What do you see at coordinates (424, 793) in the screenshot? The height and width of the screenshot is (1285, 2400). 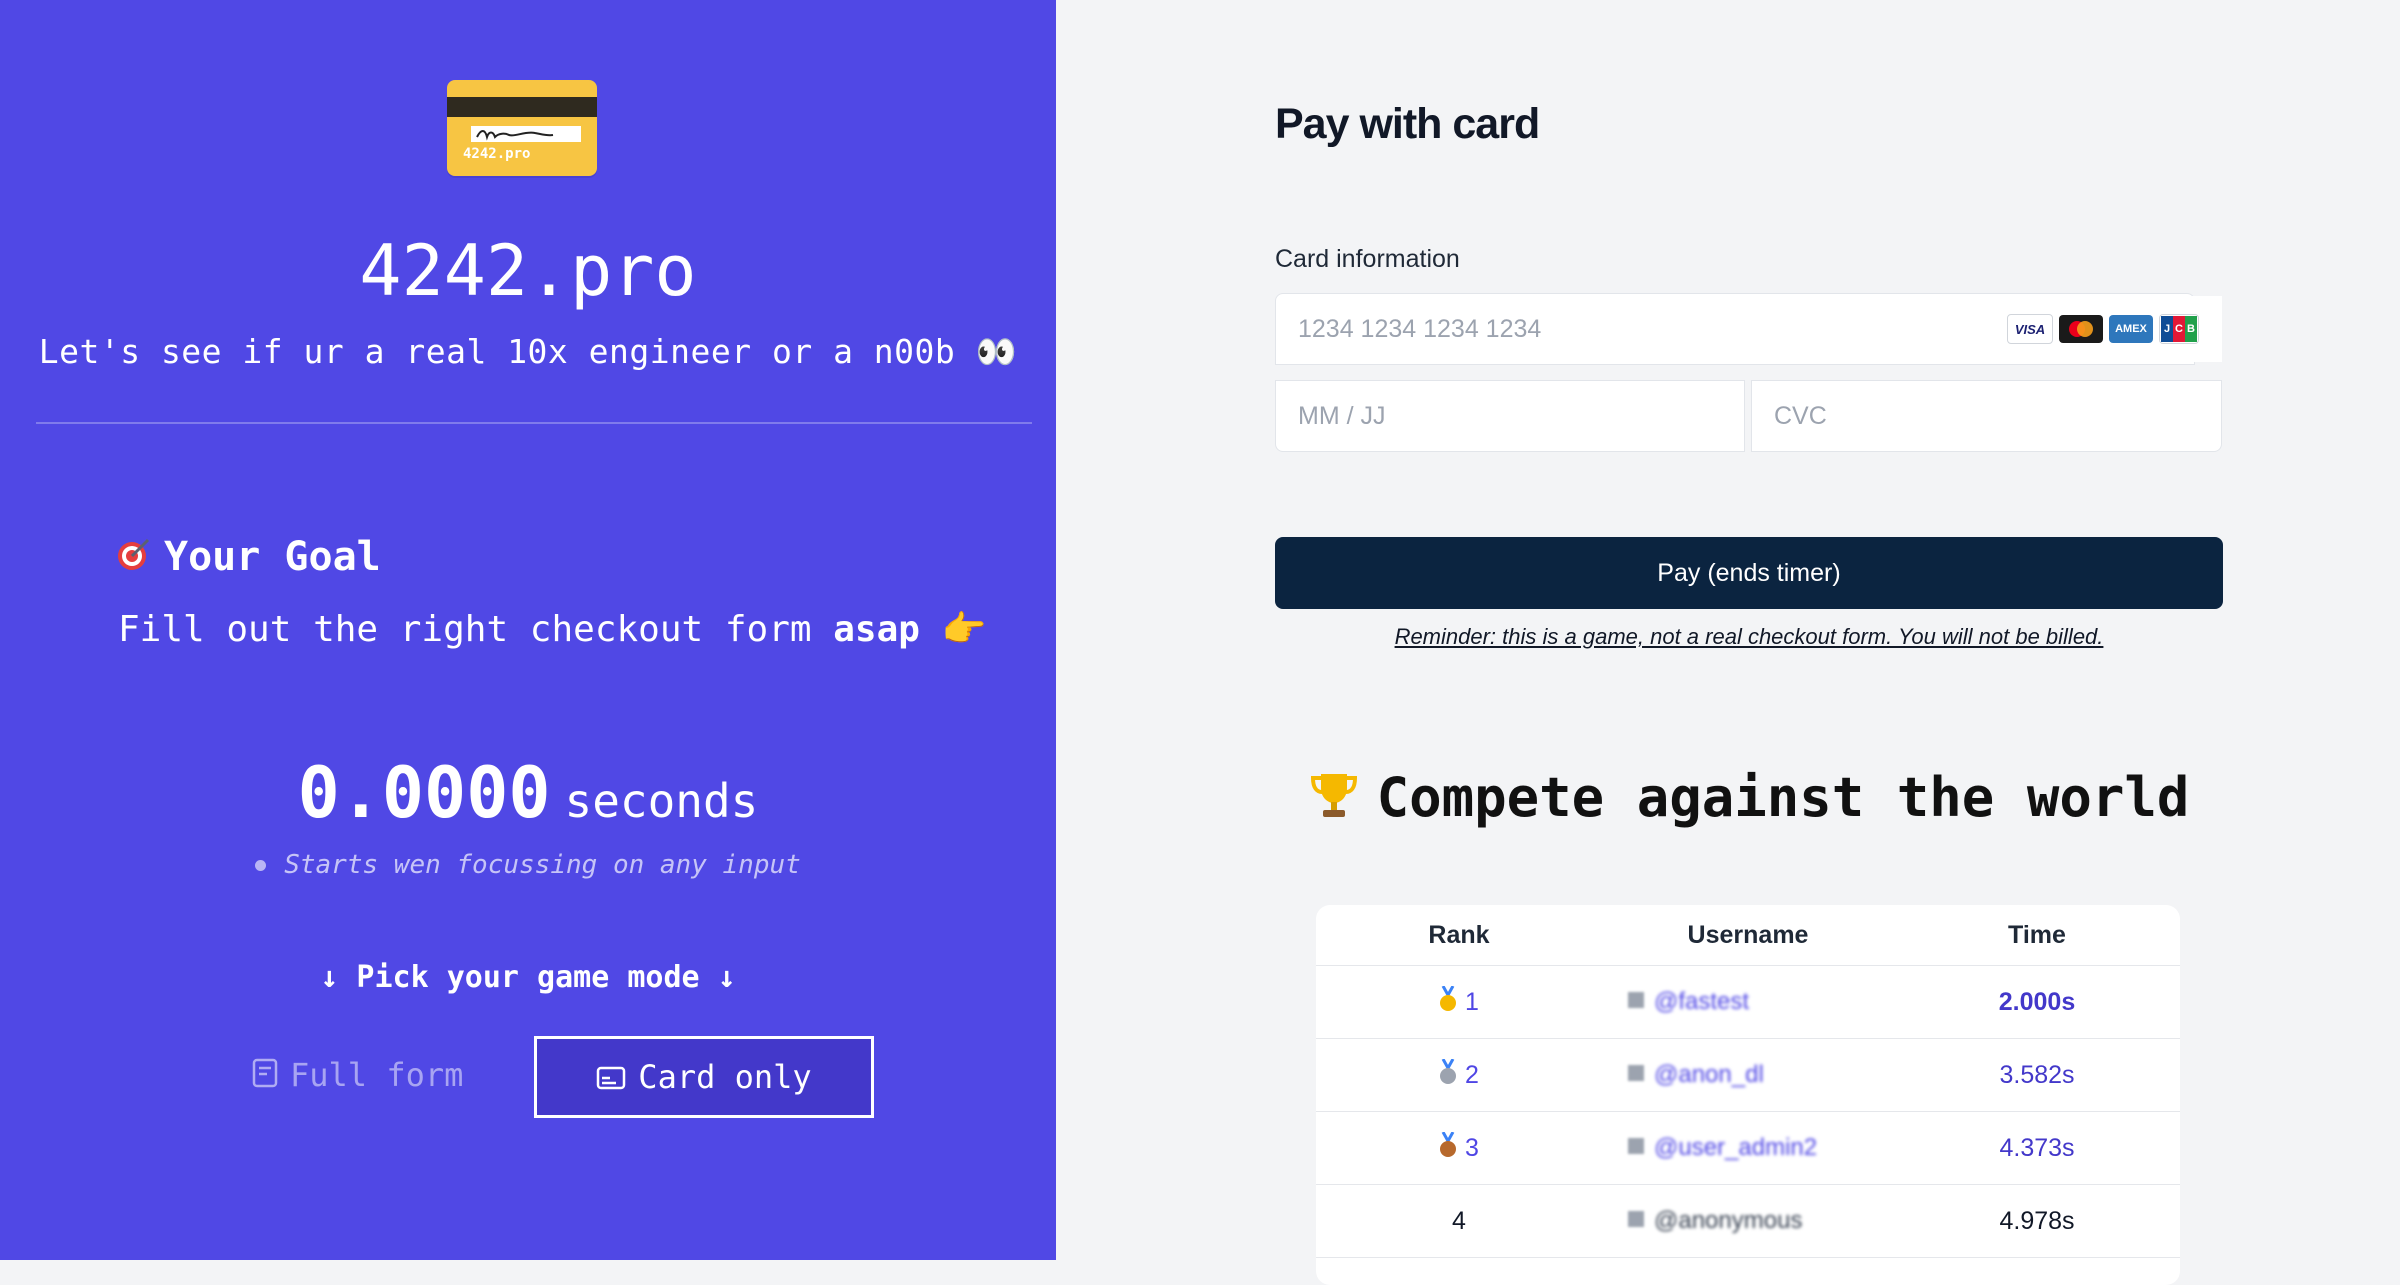 I see `timer-value: 0.0000` at bounding box center [424, 793].